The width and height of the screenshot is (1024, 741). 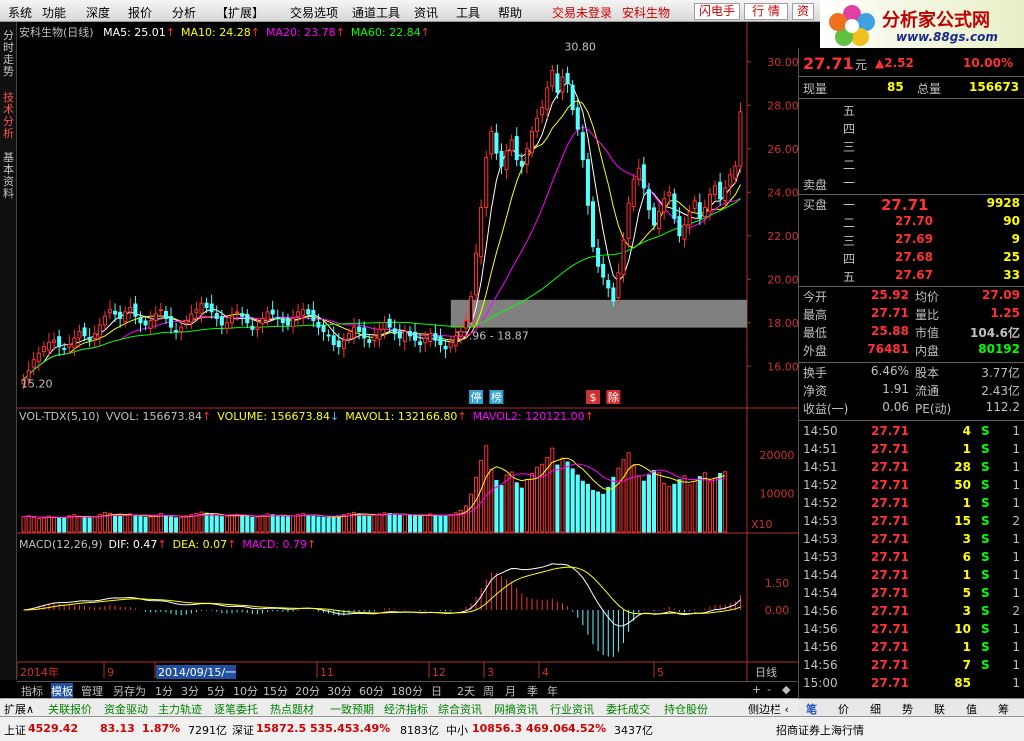 What do you see at coordinates (407, 691) in the screenshot?
I see `toolbar-item-12: 180分` at bounding box center [407, 691].